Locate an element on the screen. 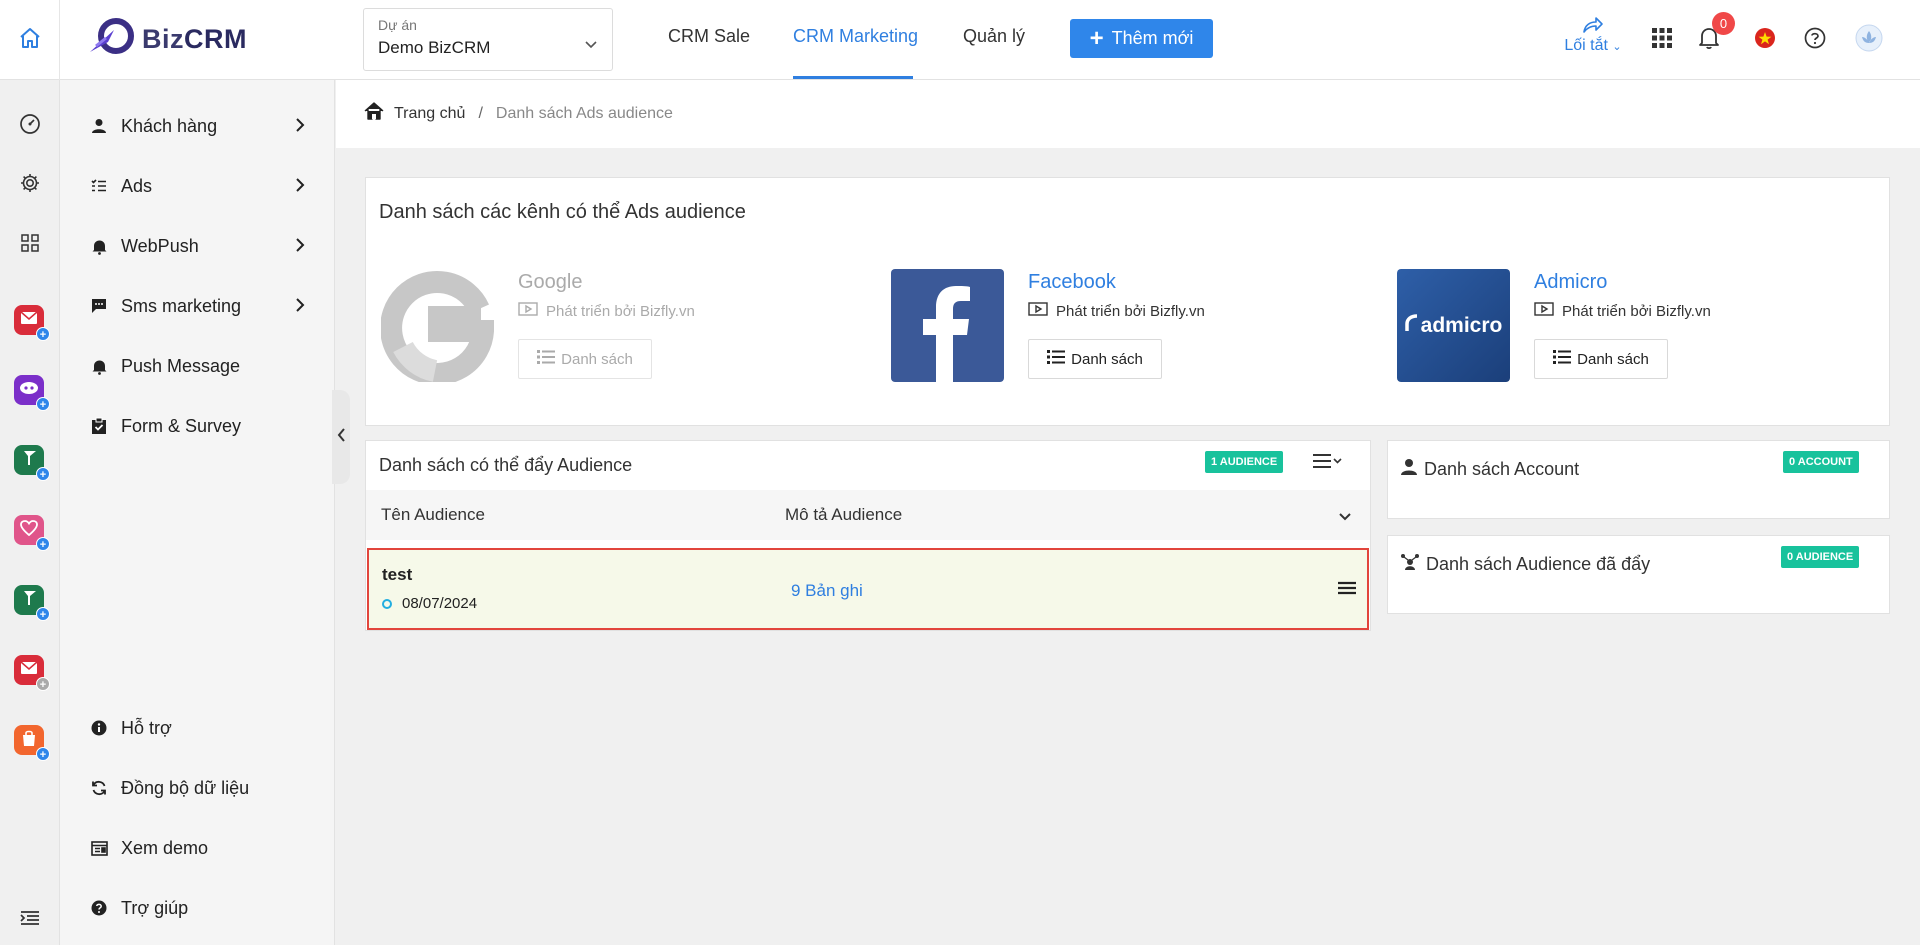  sidebar-item-ads: Ads is located at coordinates (197, 186).